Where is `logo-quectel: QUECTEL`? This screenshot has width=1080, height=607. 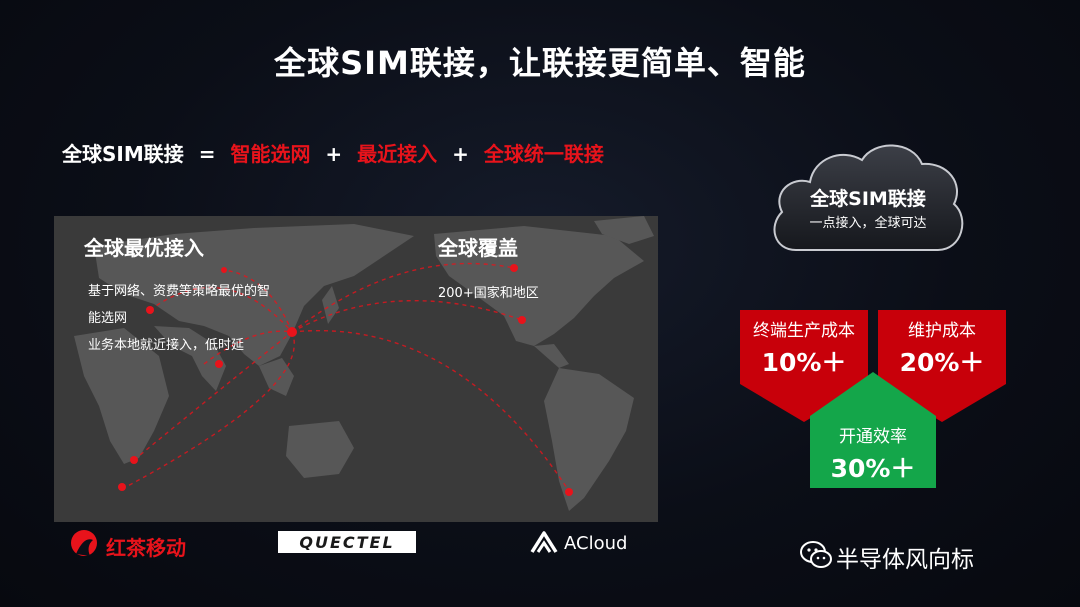
logo-quectel: QUECTEL is located at coordinates (347, 542).